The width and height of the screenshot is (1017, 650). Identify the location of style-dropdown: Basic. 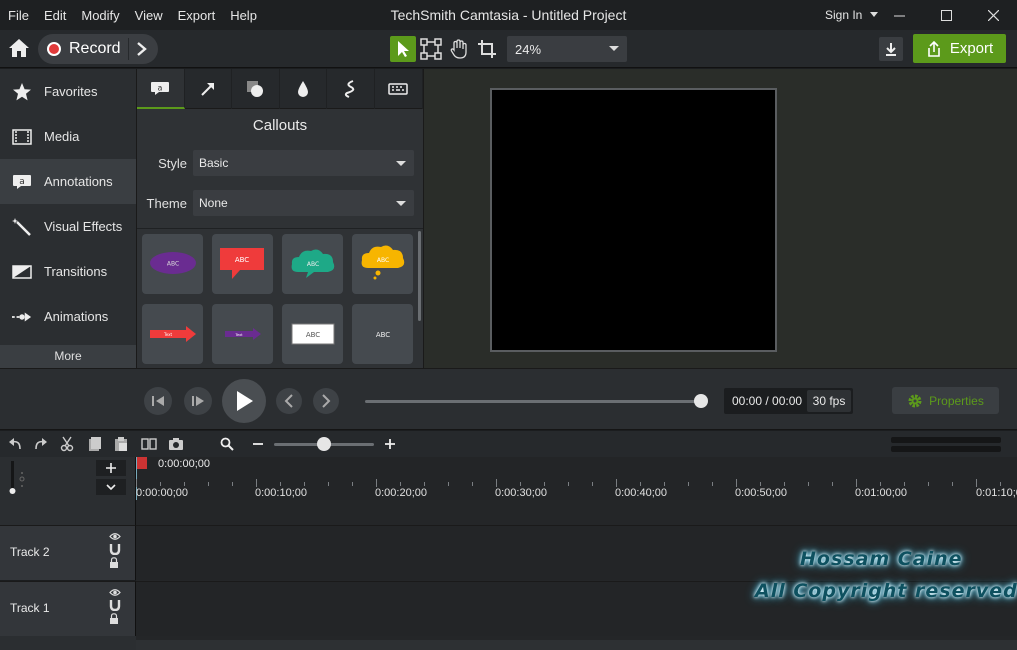
(303, 163).